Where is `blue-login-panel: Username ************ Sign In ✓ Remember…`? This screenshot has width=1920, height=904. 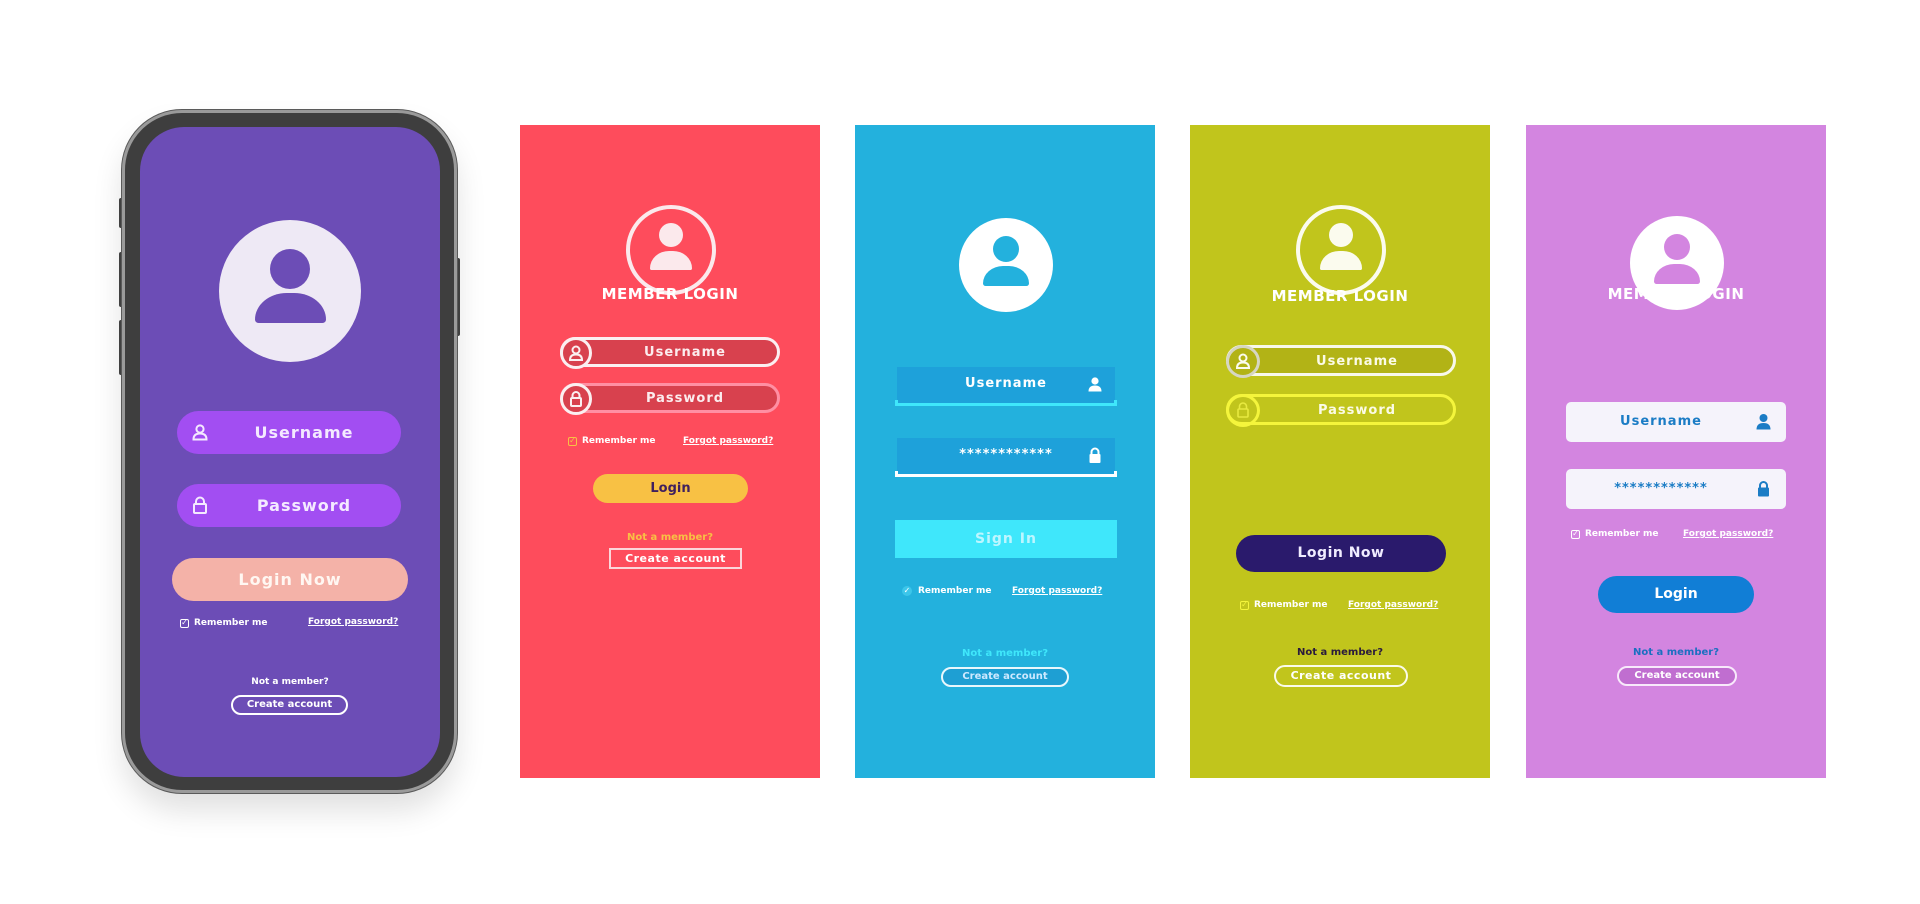 blue-login-panel: Username ************ Sign In ✓ Remember… is located at coordinates (1005, 451).